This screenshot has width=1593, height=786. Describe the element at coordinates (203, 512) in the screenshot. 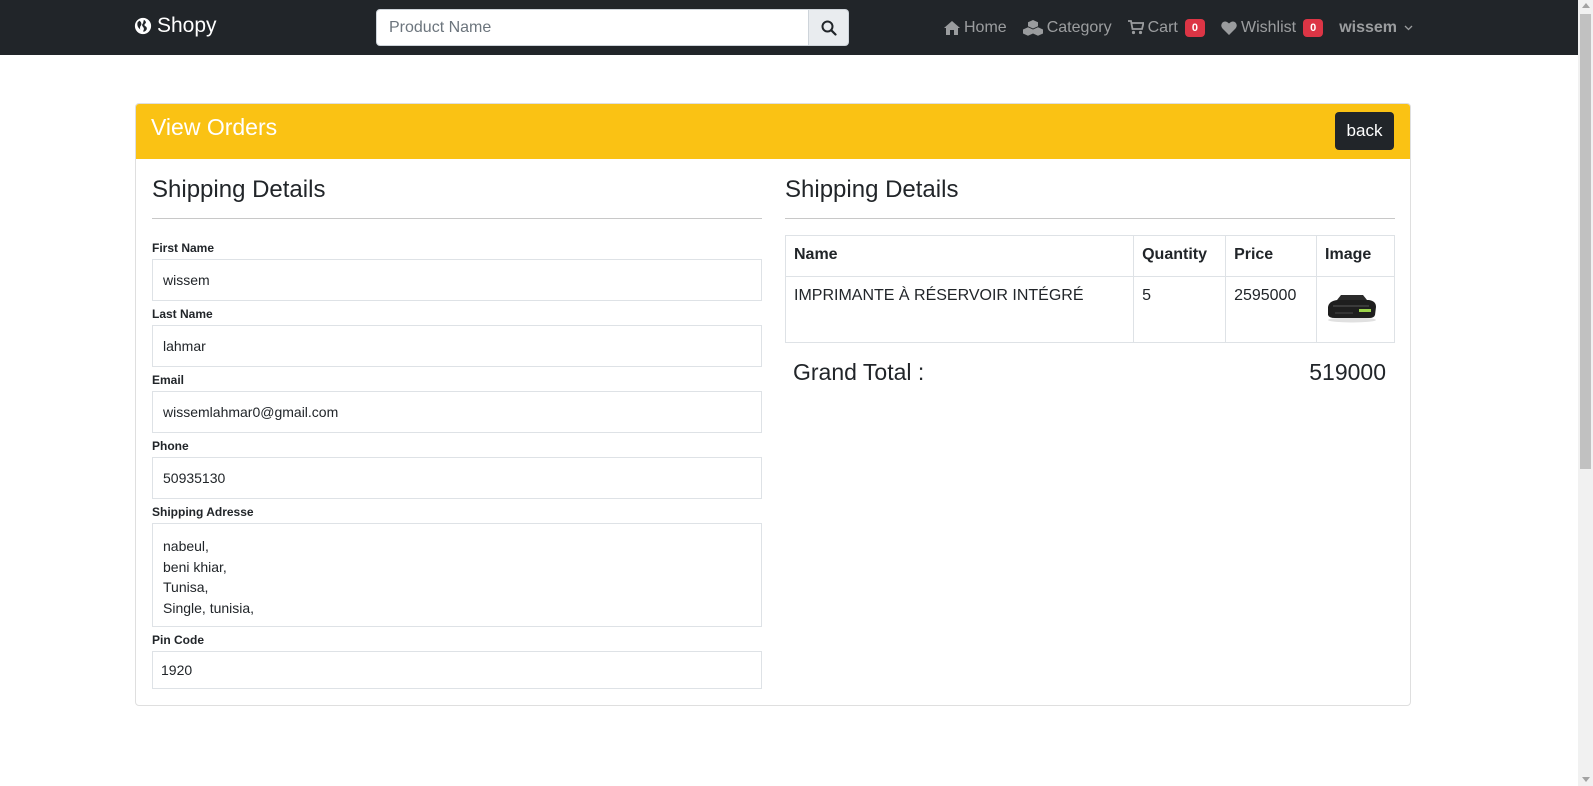

I see `address-label: Shipping Adresse` at that location.